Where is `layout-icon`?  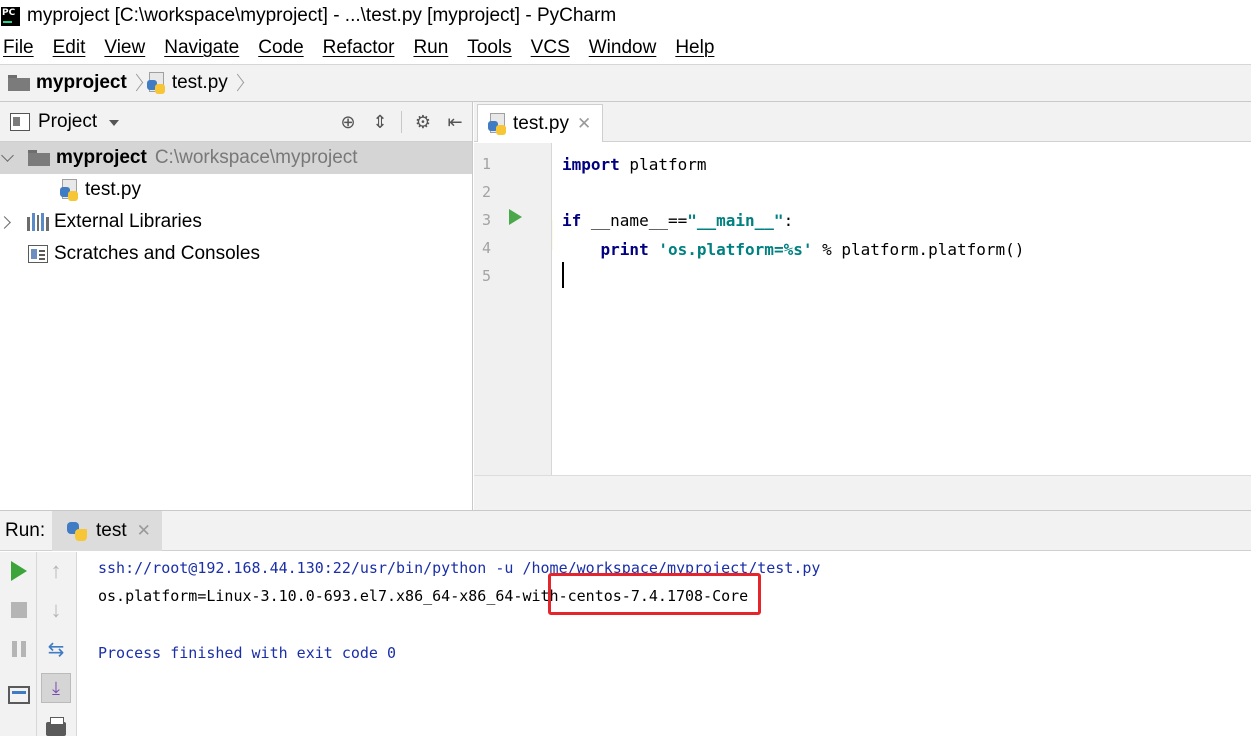 layout-icon is located at coordinates (19, 695).